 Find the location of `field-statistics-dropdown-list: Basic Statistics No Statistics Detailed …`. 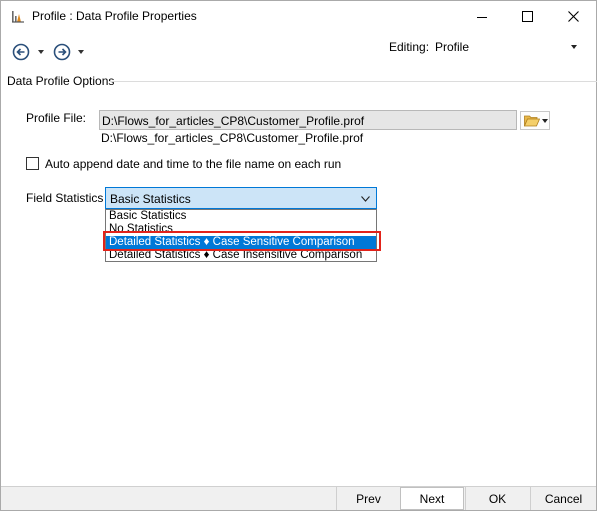

field-statistics-dropdown-list: Basic Statistics No Statistics Detailed … is located at coordinates (241, 235).